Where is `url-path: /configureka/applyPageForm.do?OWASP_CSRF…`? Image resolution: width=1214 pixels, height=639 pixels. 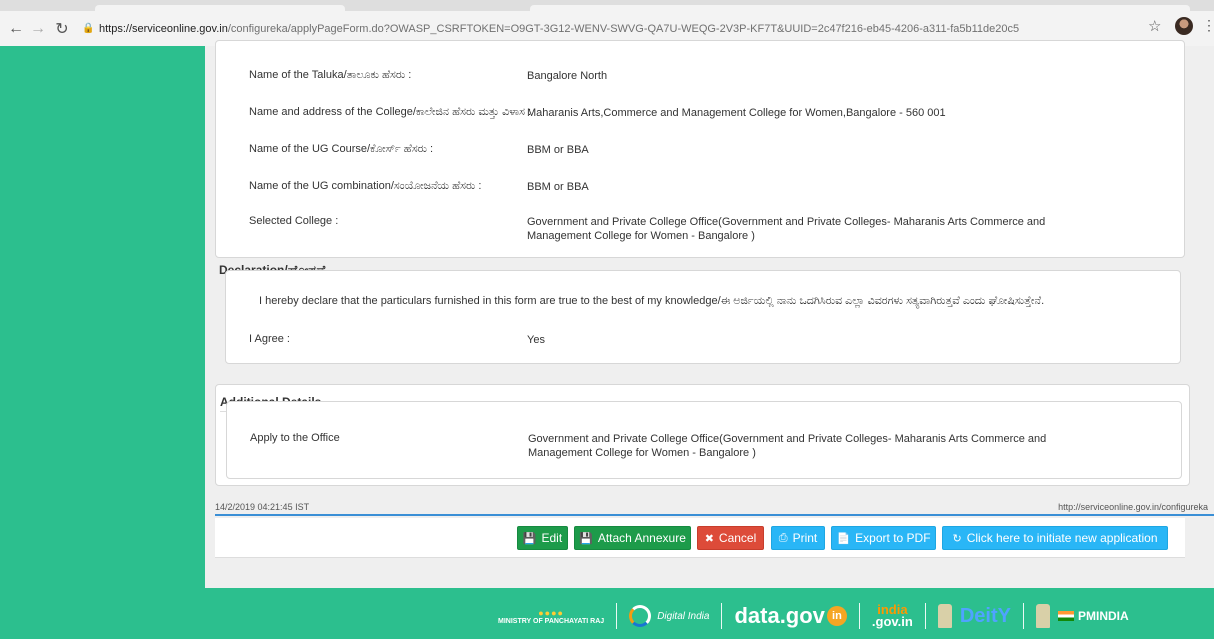
url-path: /configureka/applyPageForm.do?OWASP_CSRF… is located at coordinates (623, 28).